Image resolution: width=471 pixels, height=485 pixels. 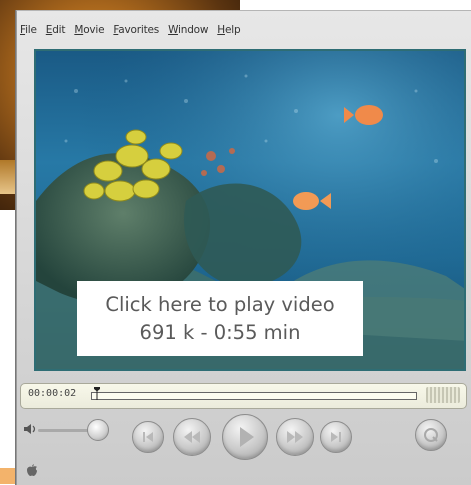 I want to click on fast-forward-button, so click(x=295, y=437).